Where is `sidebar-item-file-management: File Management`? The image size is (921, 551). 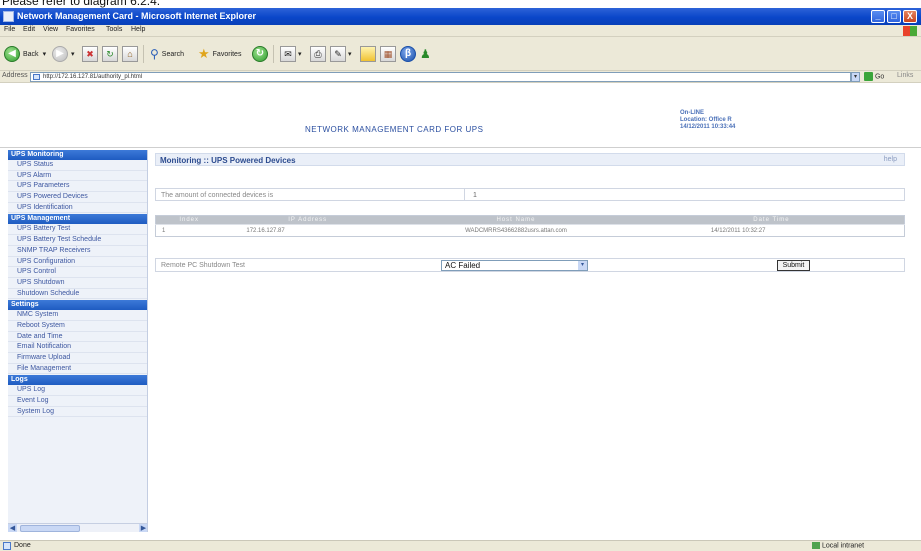 sidebar-item-file-management: File Management is located at coordinates (77, 369).